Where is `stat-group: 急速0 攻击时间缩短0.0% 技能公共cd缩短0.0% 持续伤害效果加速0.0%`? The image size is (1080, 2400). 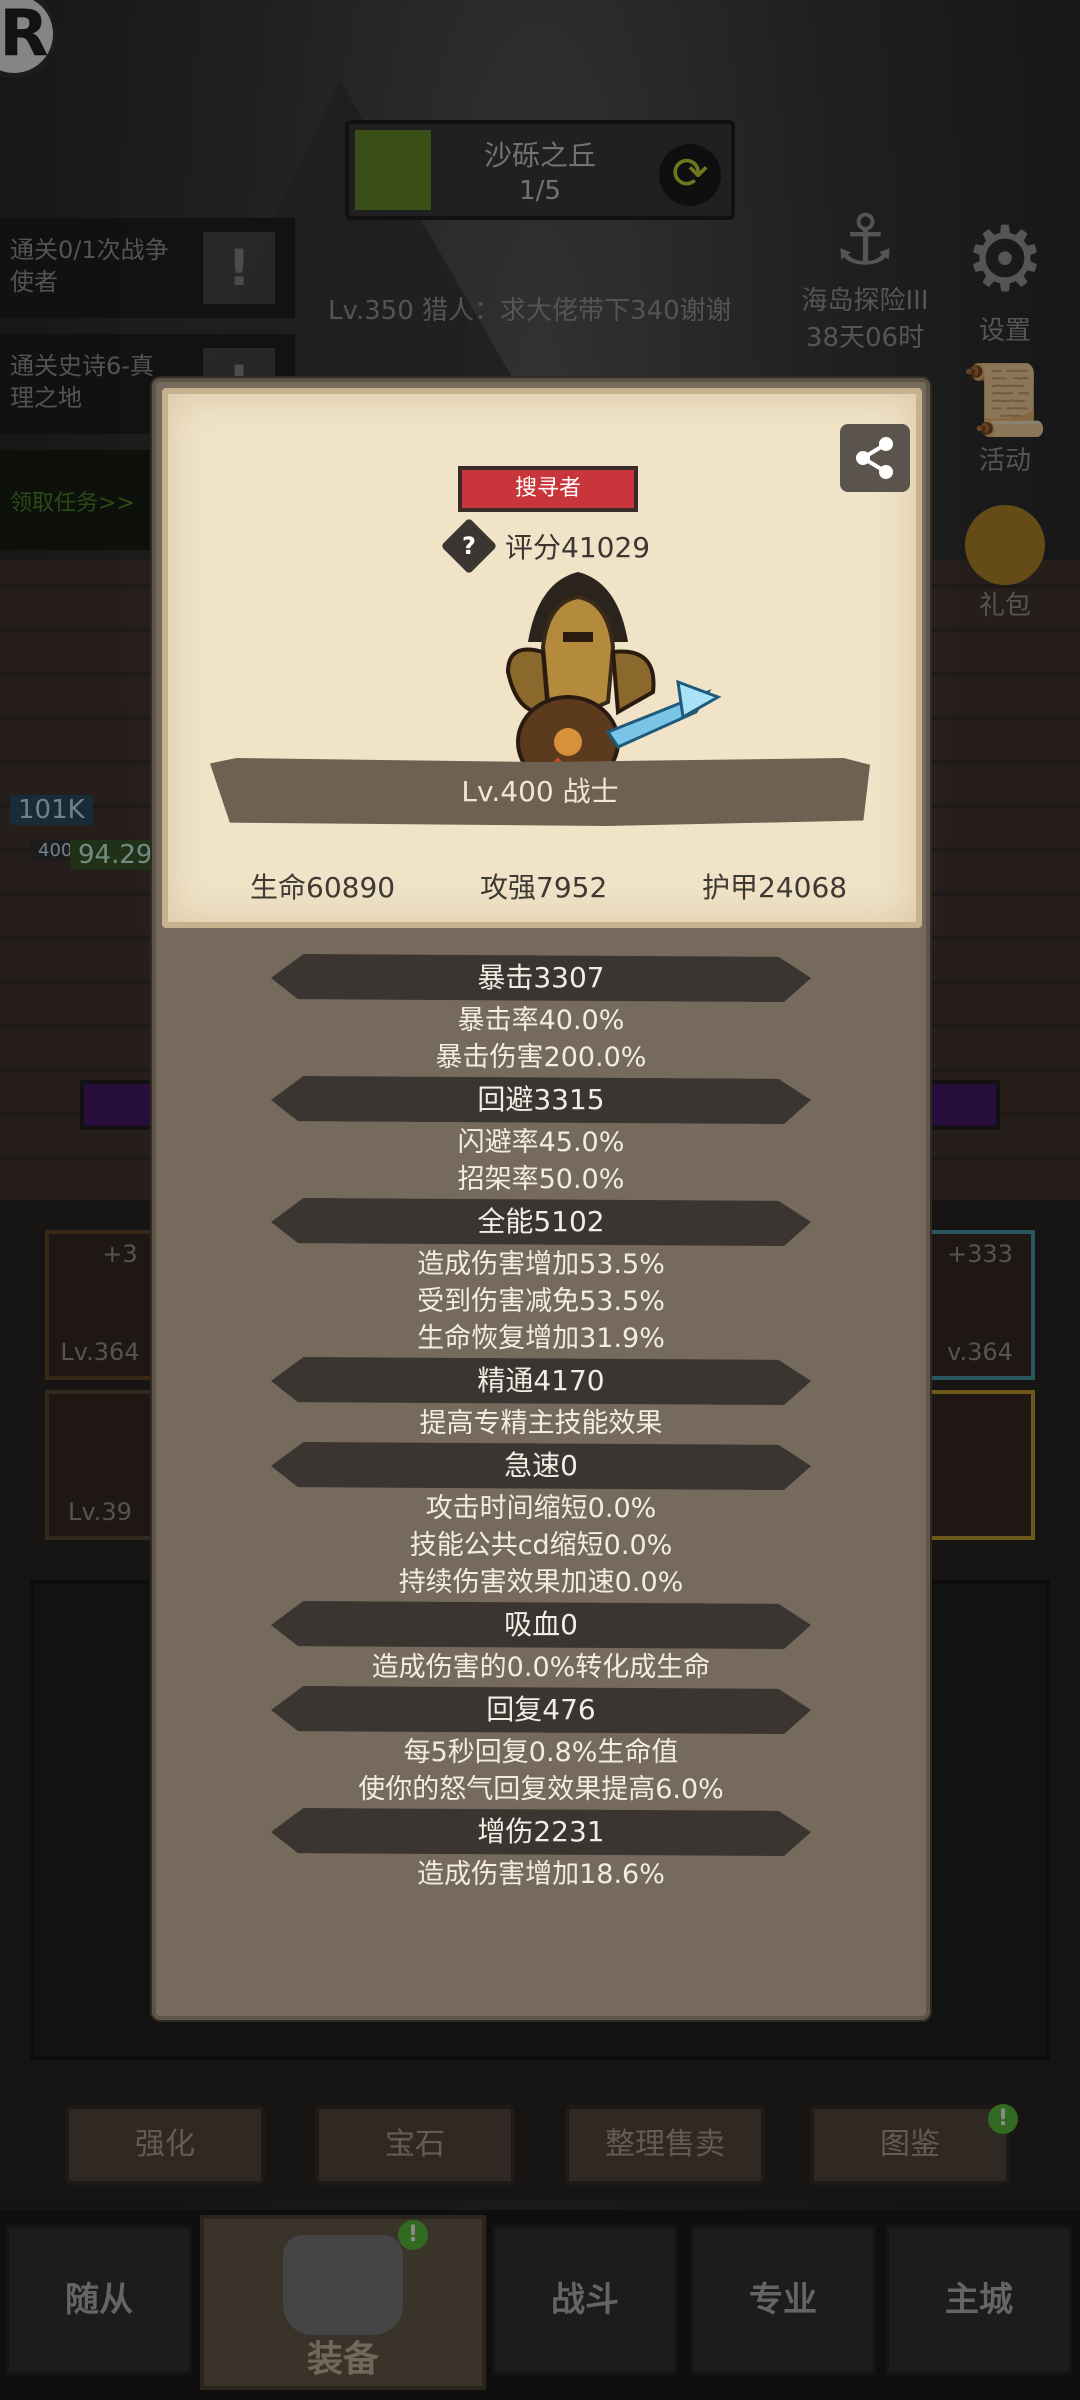 stat-group: 急速0 攻击时间缩短0.0% 技能公共cd缩短0.0% 持续伤害效果加速0.0% is located at coordinates (541, 1521).